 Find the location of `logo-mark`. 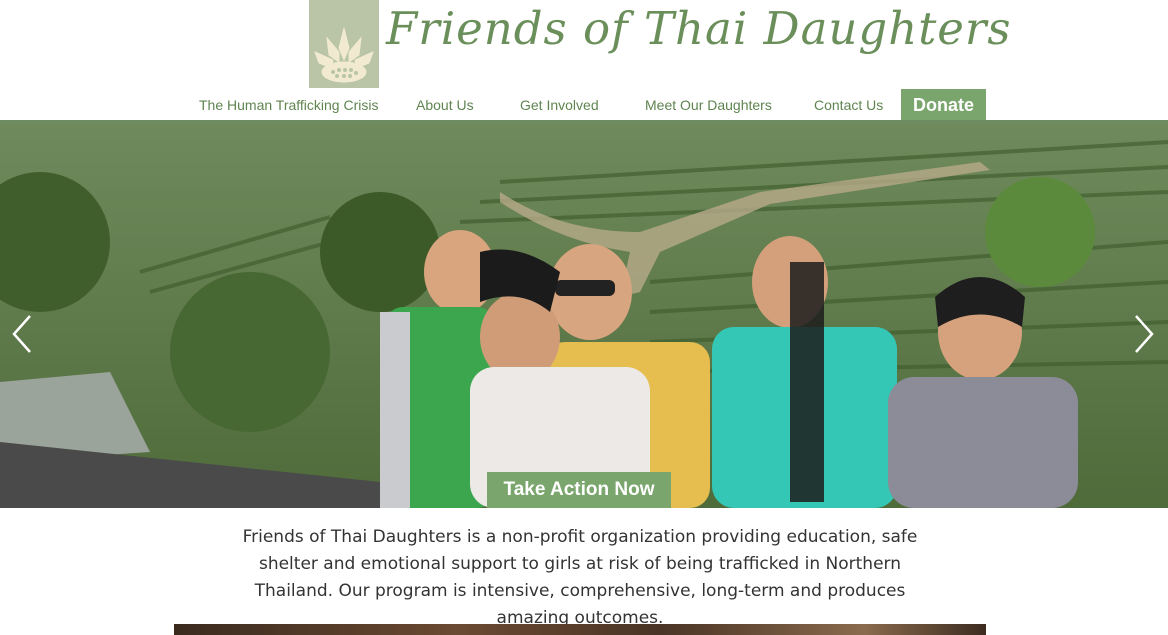

logo-mark is located at coordinates (344, 44).